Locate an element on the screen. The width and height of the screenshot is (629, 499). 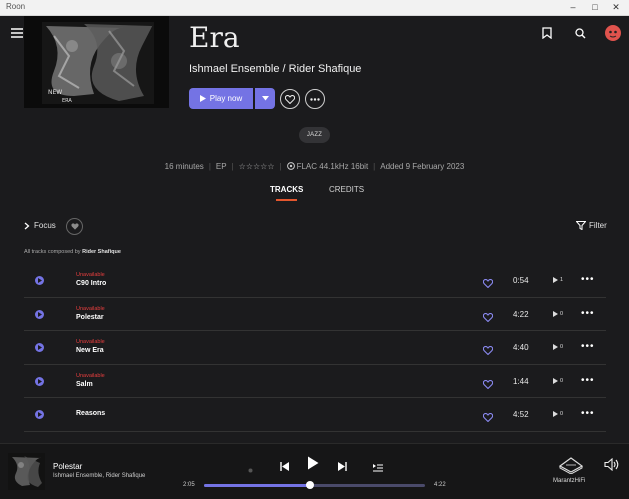
composed-prefix: All tracks composed by is located at coordinates (52, 252).